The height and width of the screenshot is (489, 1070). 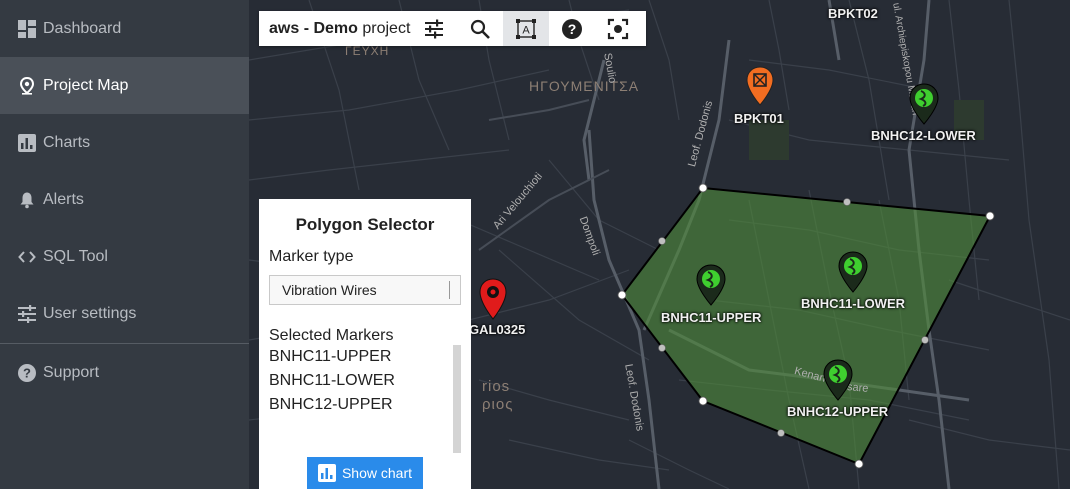 I want to click on map-pin-icon, so click(x=27, y=85).